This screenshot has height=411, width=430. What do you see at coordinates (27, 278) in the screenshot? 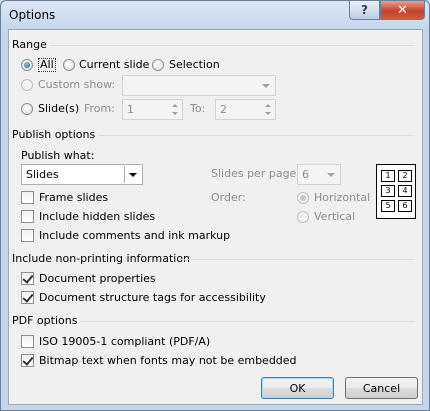
I see `doc-properties-checkbox` at bounding box center [27, 278].